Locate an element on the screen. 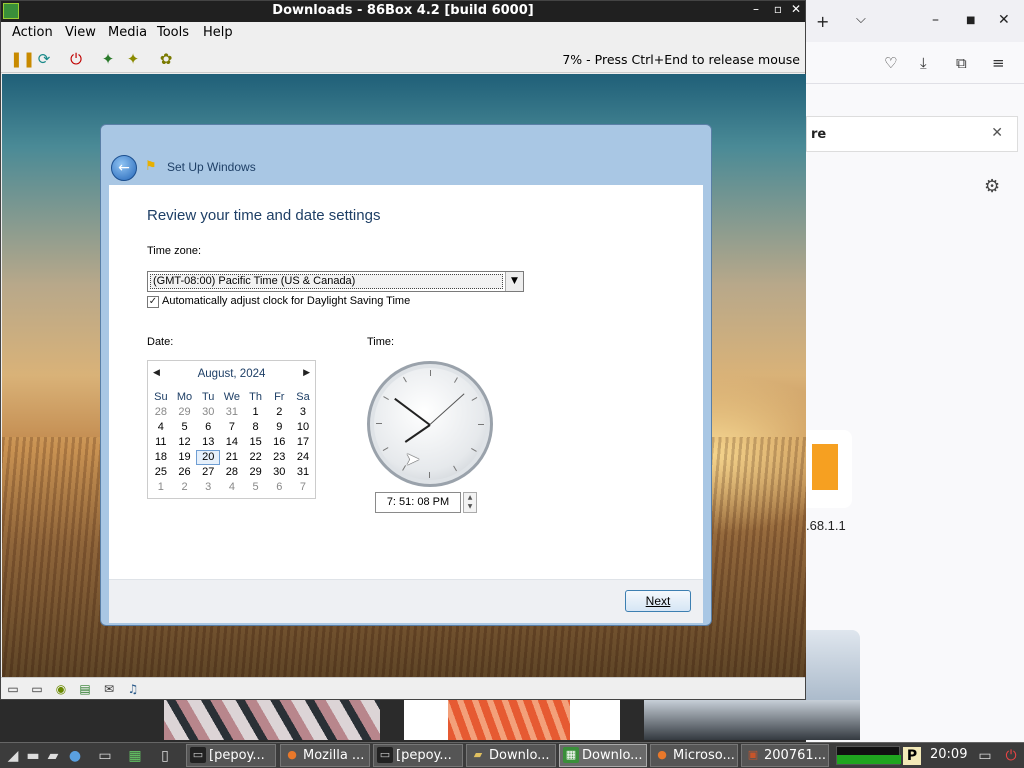 The image size is (1024, 768). calendar-day: 22 is located at coordinates (256, 457).